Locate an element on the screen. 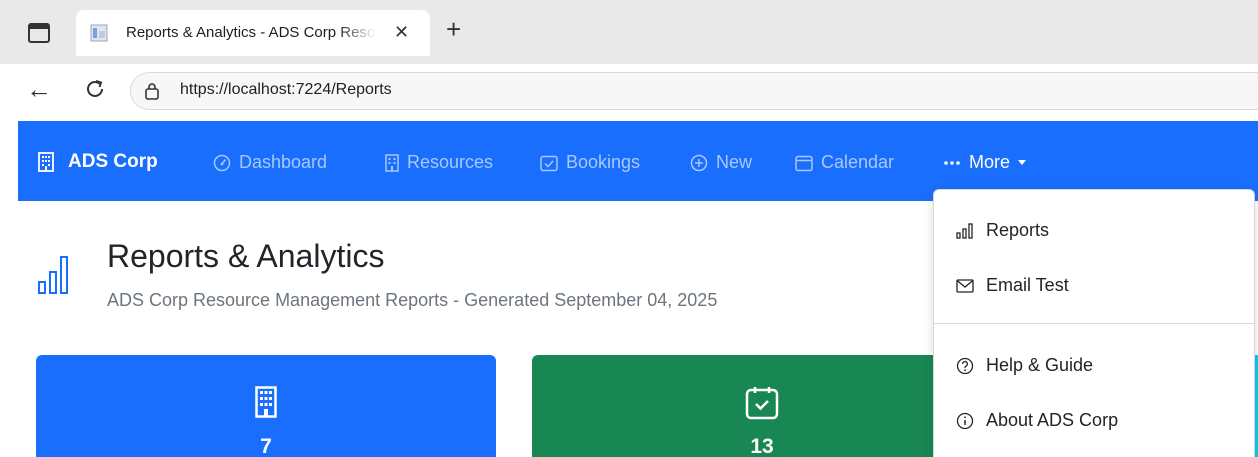  question-circle-icon is located at coordinates (965, 365).